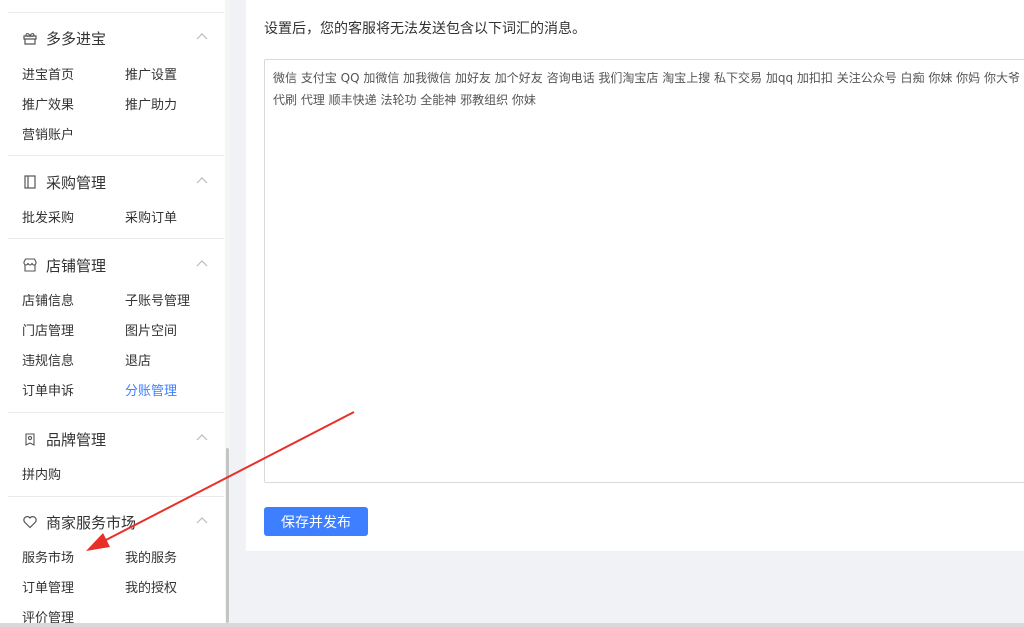  What do you see at coordinates (425, 29) in the screenshot?
I see `settings-hint: 设置后，您的客服将无法发送包含以下词汇的消息。` at bounding box center [425, 29].